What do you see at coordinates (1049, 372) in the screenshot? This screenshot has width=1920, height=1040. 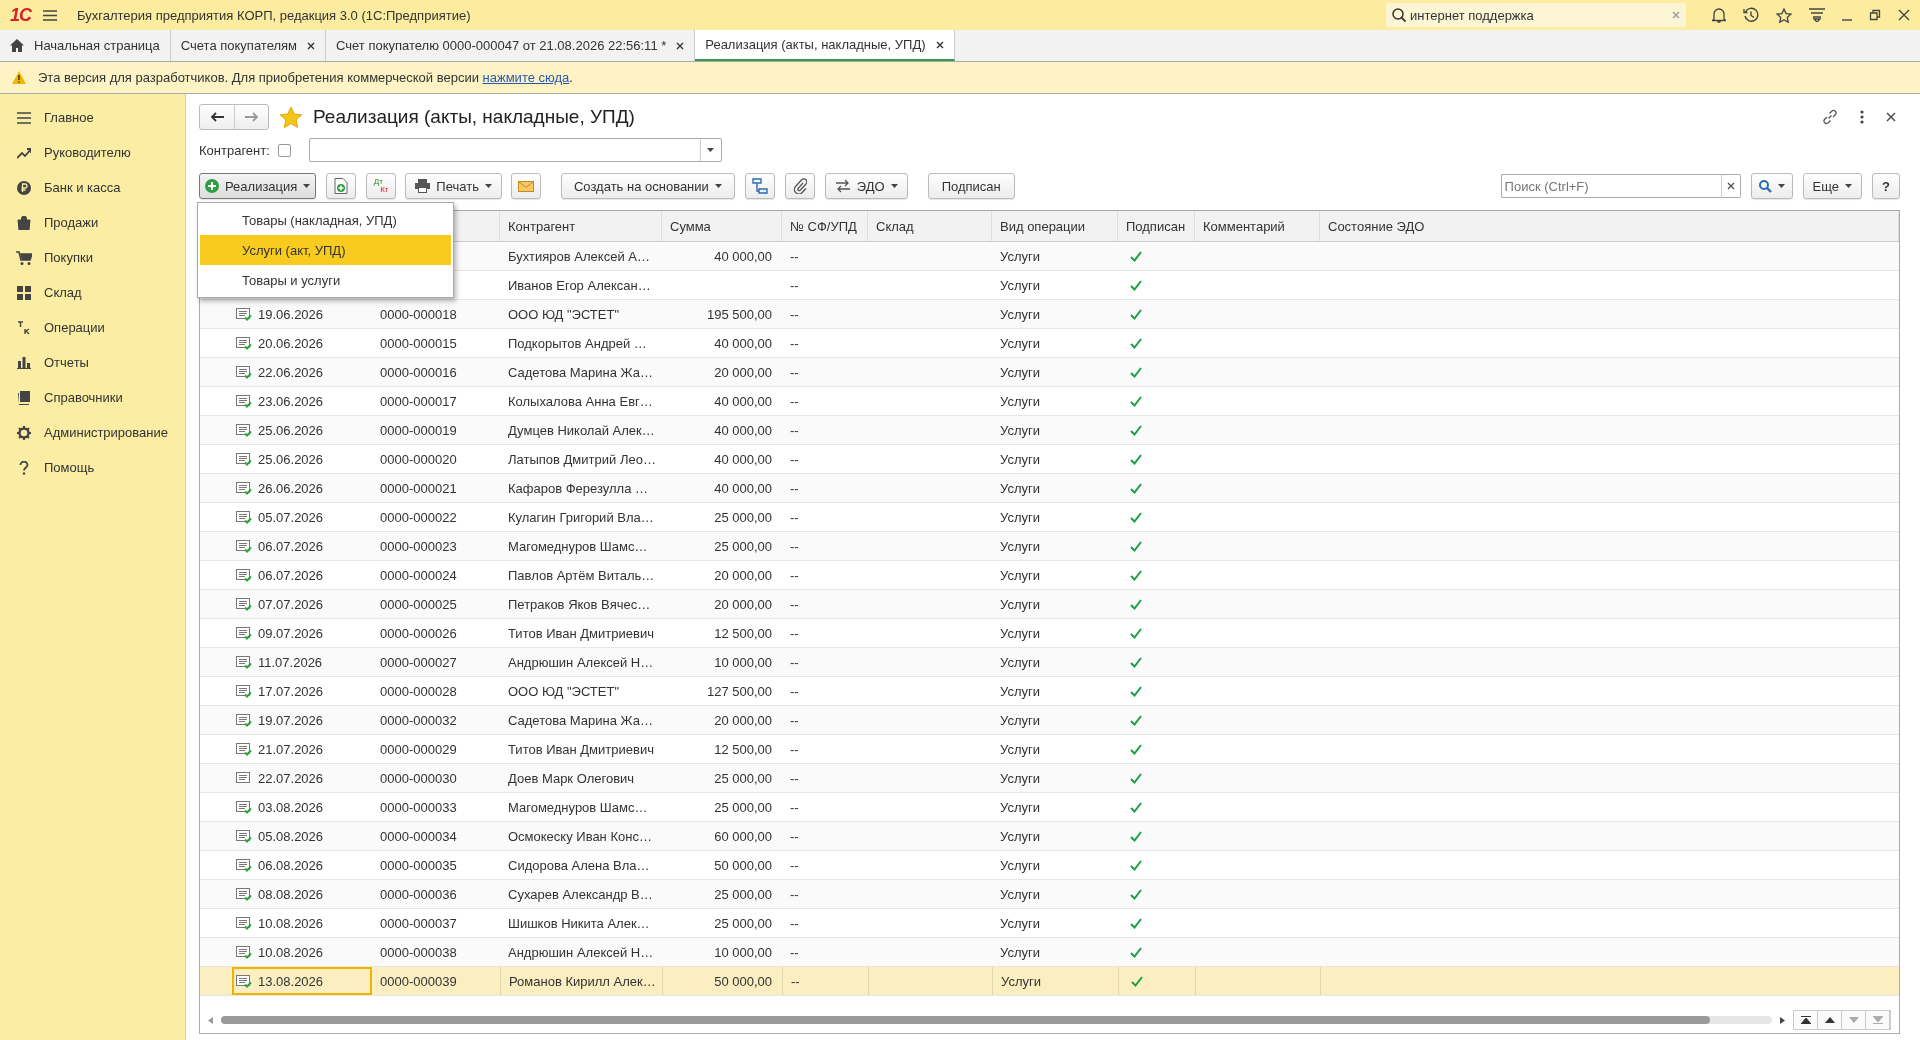 I see `table-row: 22.06.2026 0000-000016 Садетова Марина Жа… 20 000,00 -- Услуги` at bounding box center [1049, 372].